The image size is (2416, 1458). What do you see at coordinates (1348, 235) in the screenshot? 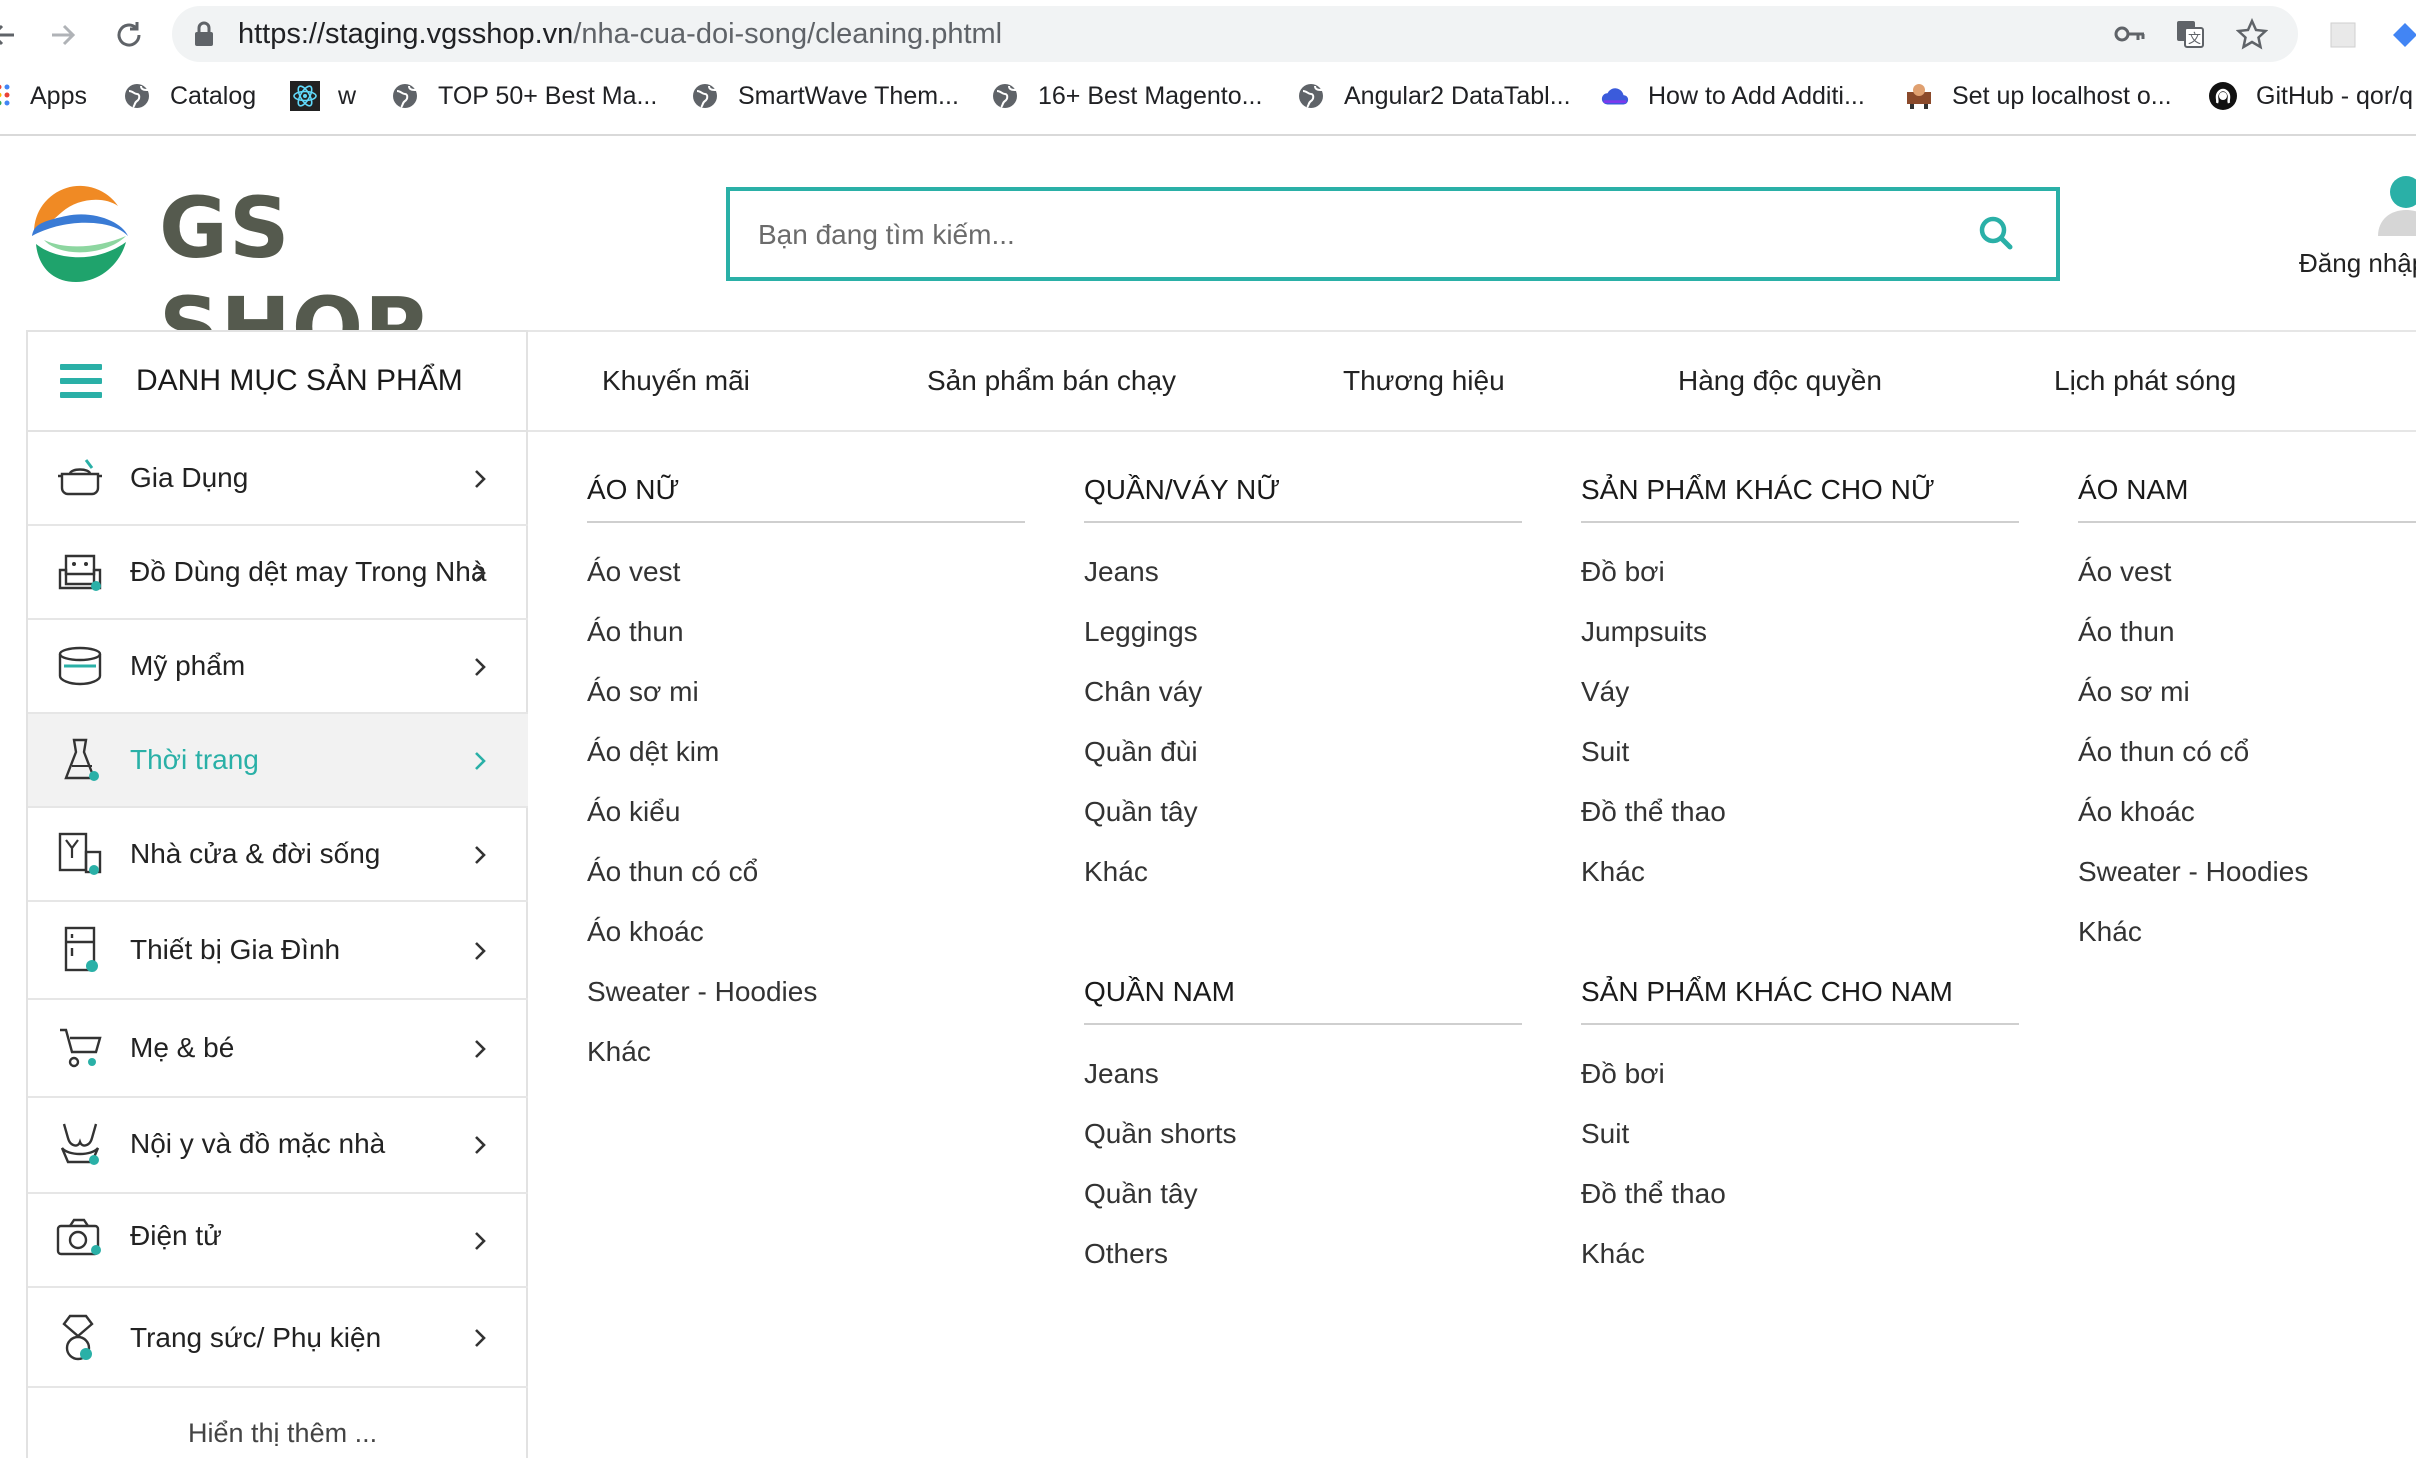
I see `search-input` at bounding box center [1348, 235].